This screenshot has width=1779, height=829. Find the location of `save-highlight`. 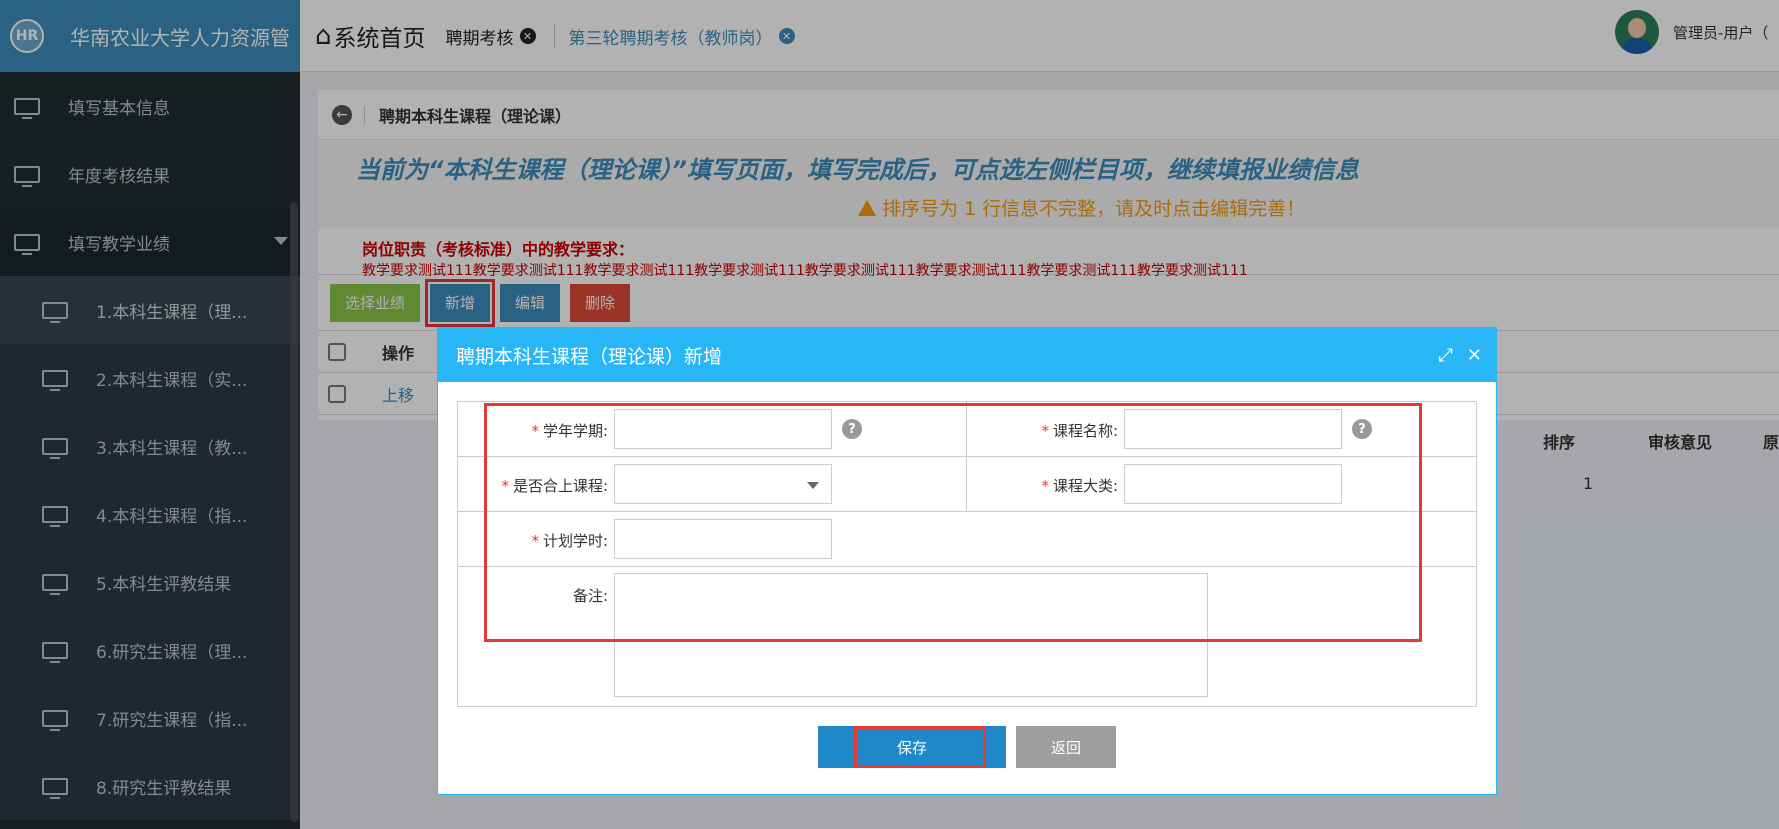

save-highlight is located at coordinates (920, 747).